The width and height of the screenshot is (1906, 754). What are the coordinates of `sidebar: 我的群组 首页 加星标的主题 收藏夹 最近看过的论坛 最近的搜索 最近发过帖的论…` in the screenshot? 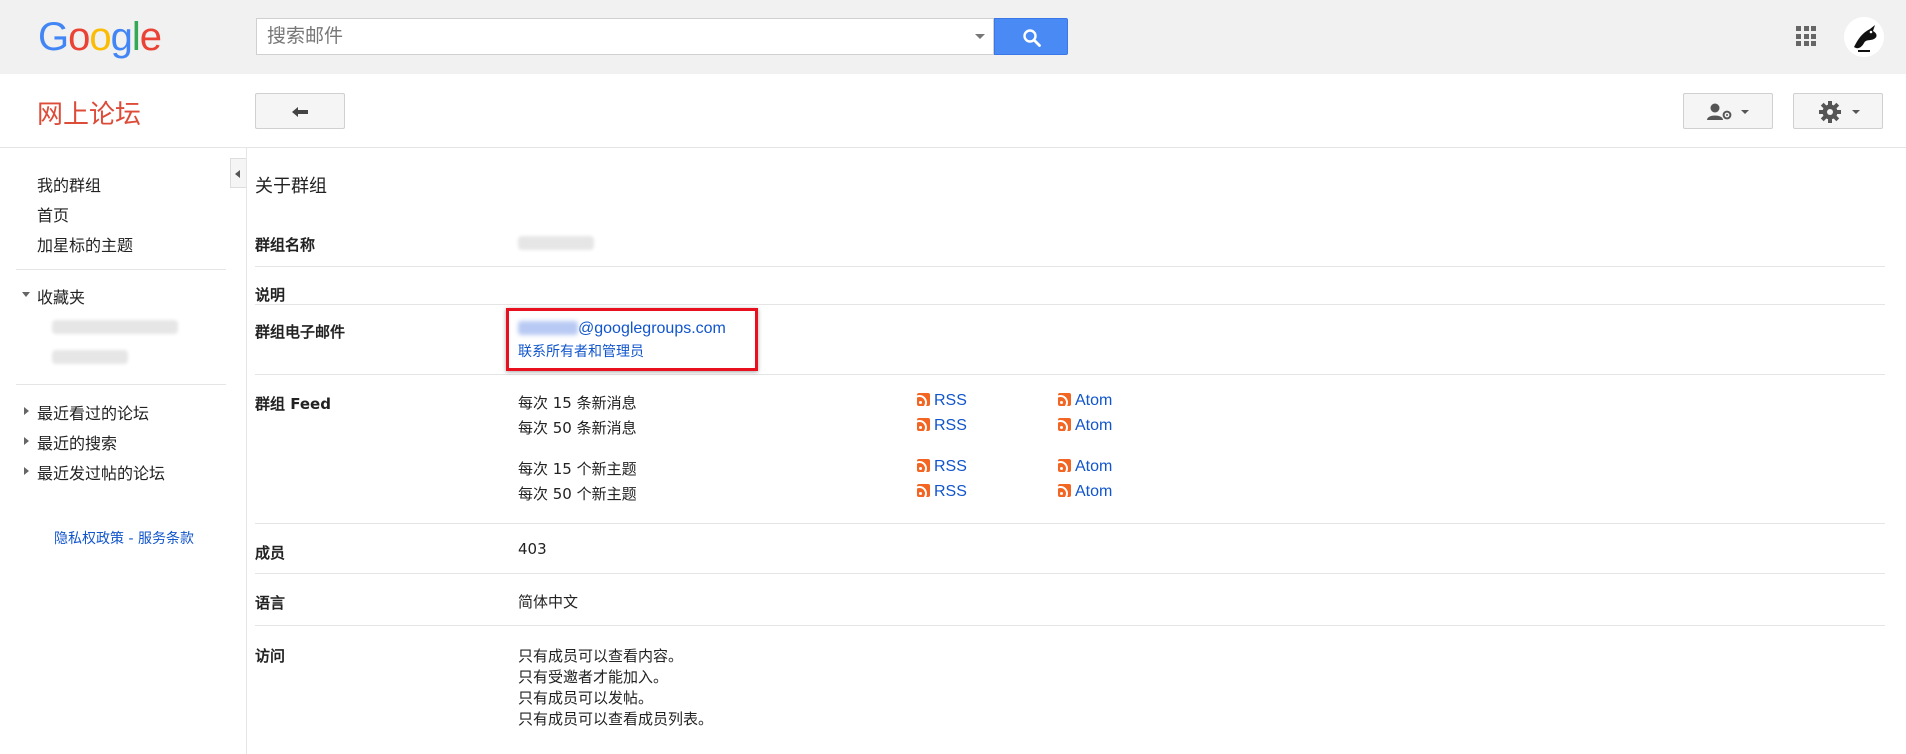 It's located at (123, 451).